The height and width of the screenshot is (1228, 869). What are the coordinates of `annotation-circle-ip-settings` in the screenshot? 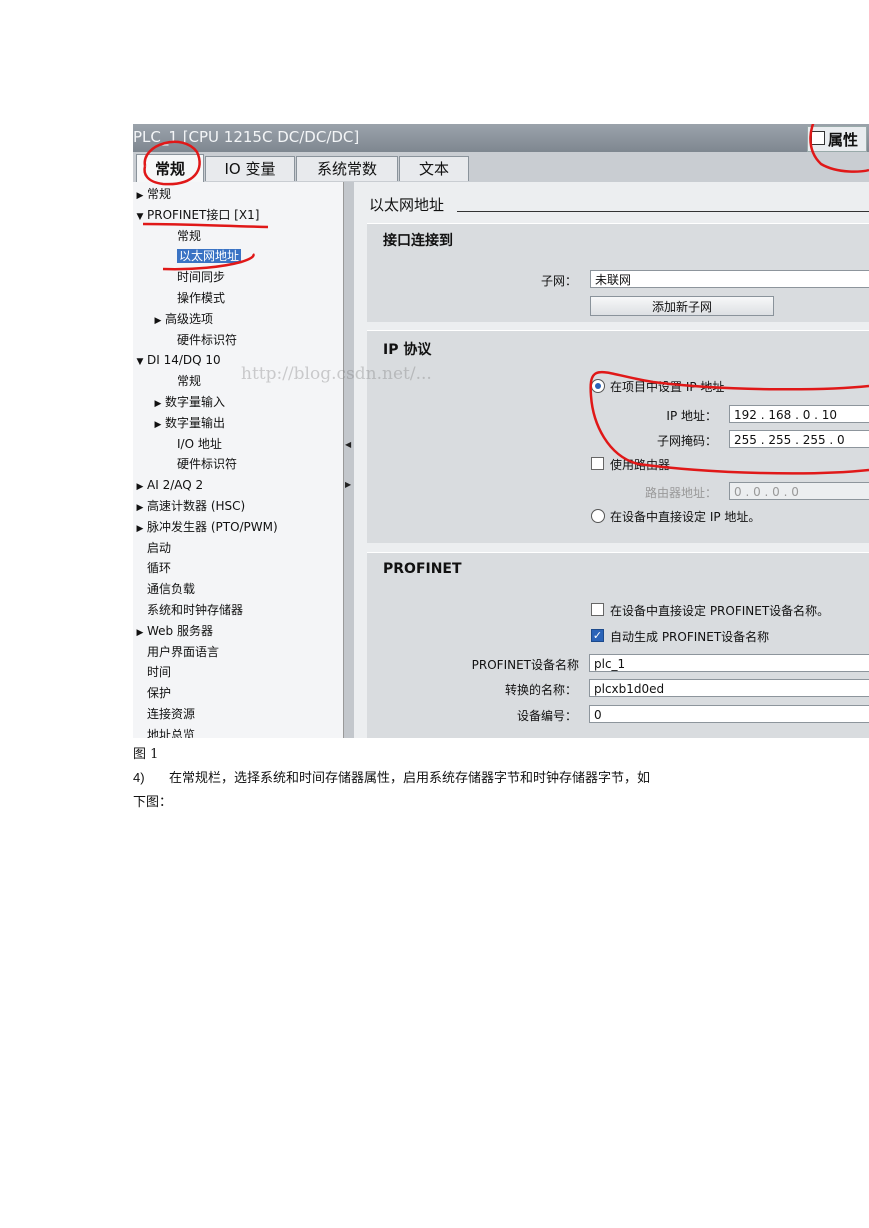 It's located at (729, 422).